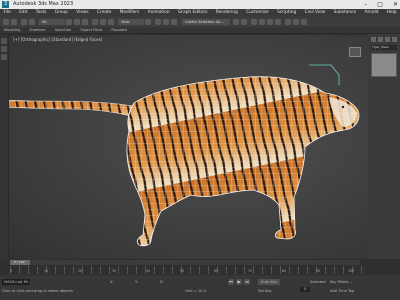  I want to click on material-editor-icon, so click(278, 22).